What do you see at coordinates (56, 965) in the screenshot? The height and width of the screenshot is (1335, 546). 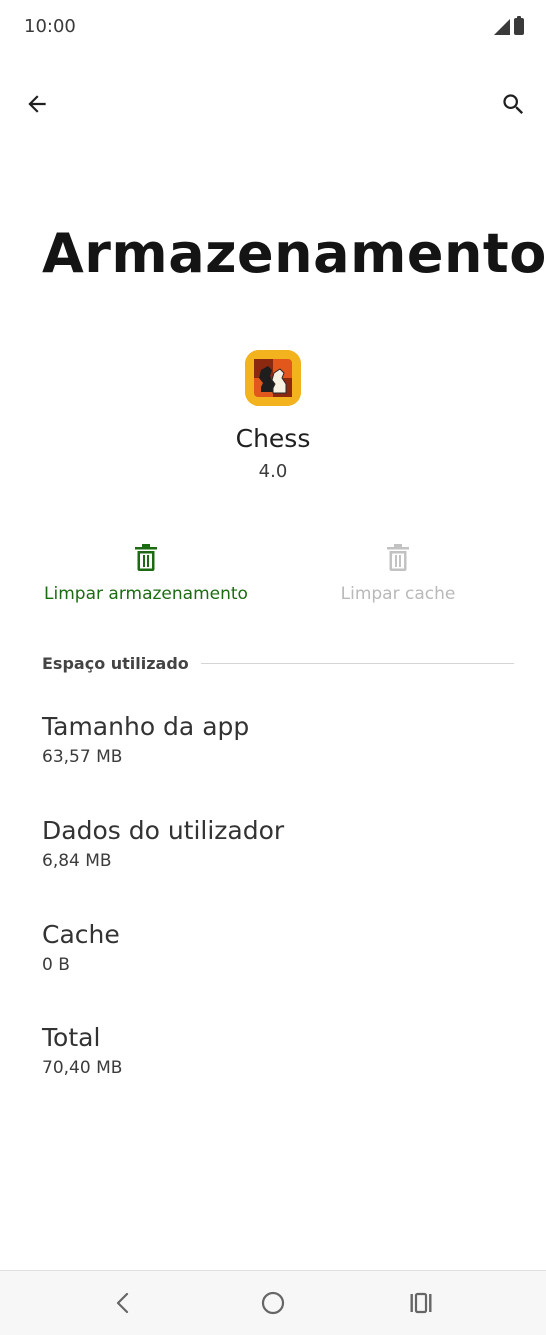 I see `storage-item-value: 0 B` at bounding box center [56, 965].